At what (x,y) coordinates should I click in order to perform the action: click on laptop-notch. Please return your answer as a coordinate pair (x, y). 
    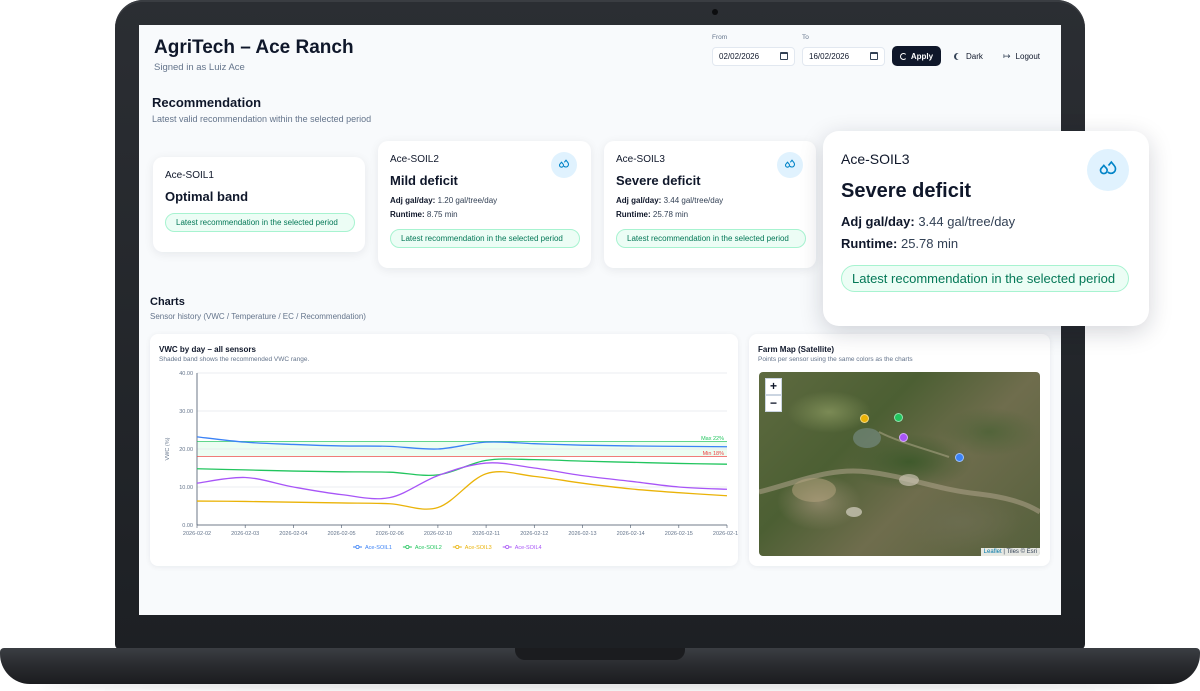
    Looking at the image, I should click on (600, 654).